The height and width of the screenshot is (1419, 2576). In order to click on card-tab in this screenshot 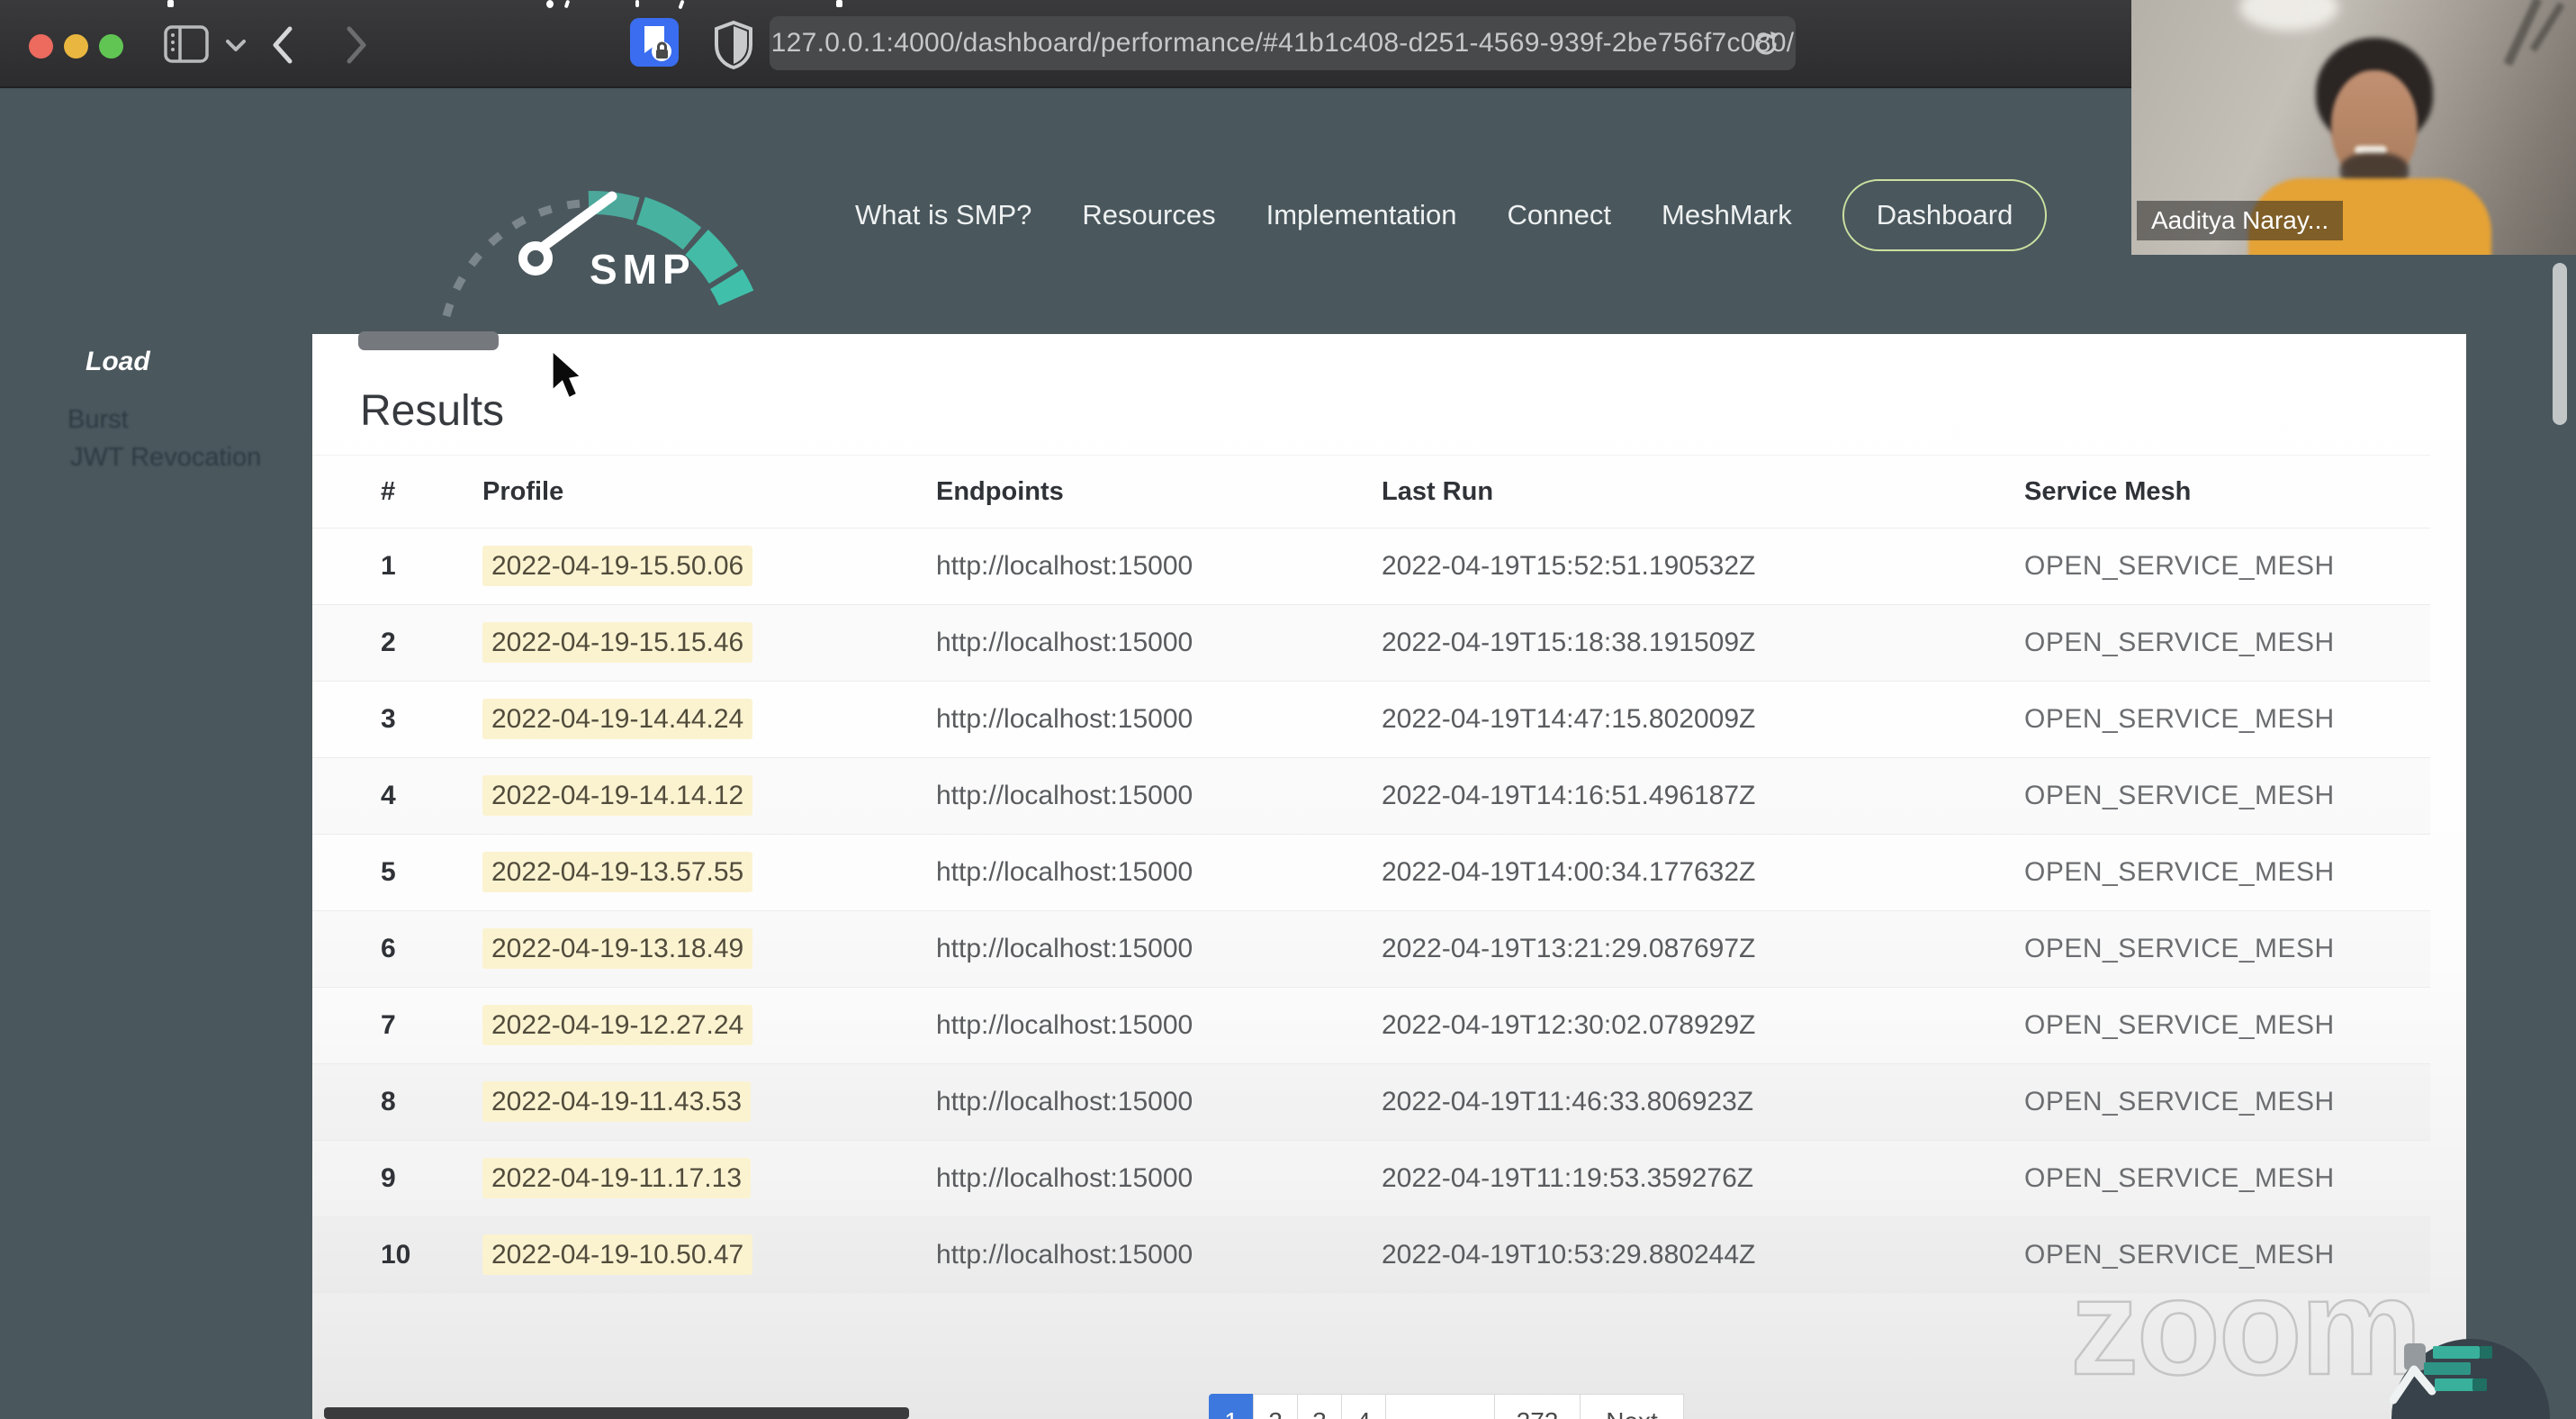, I will do `click(428, 340)`.